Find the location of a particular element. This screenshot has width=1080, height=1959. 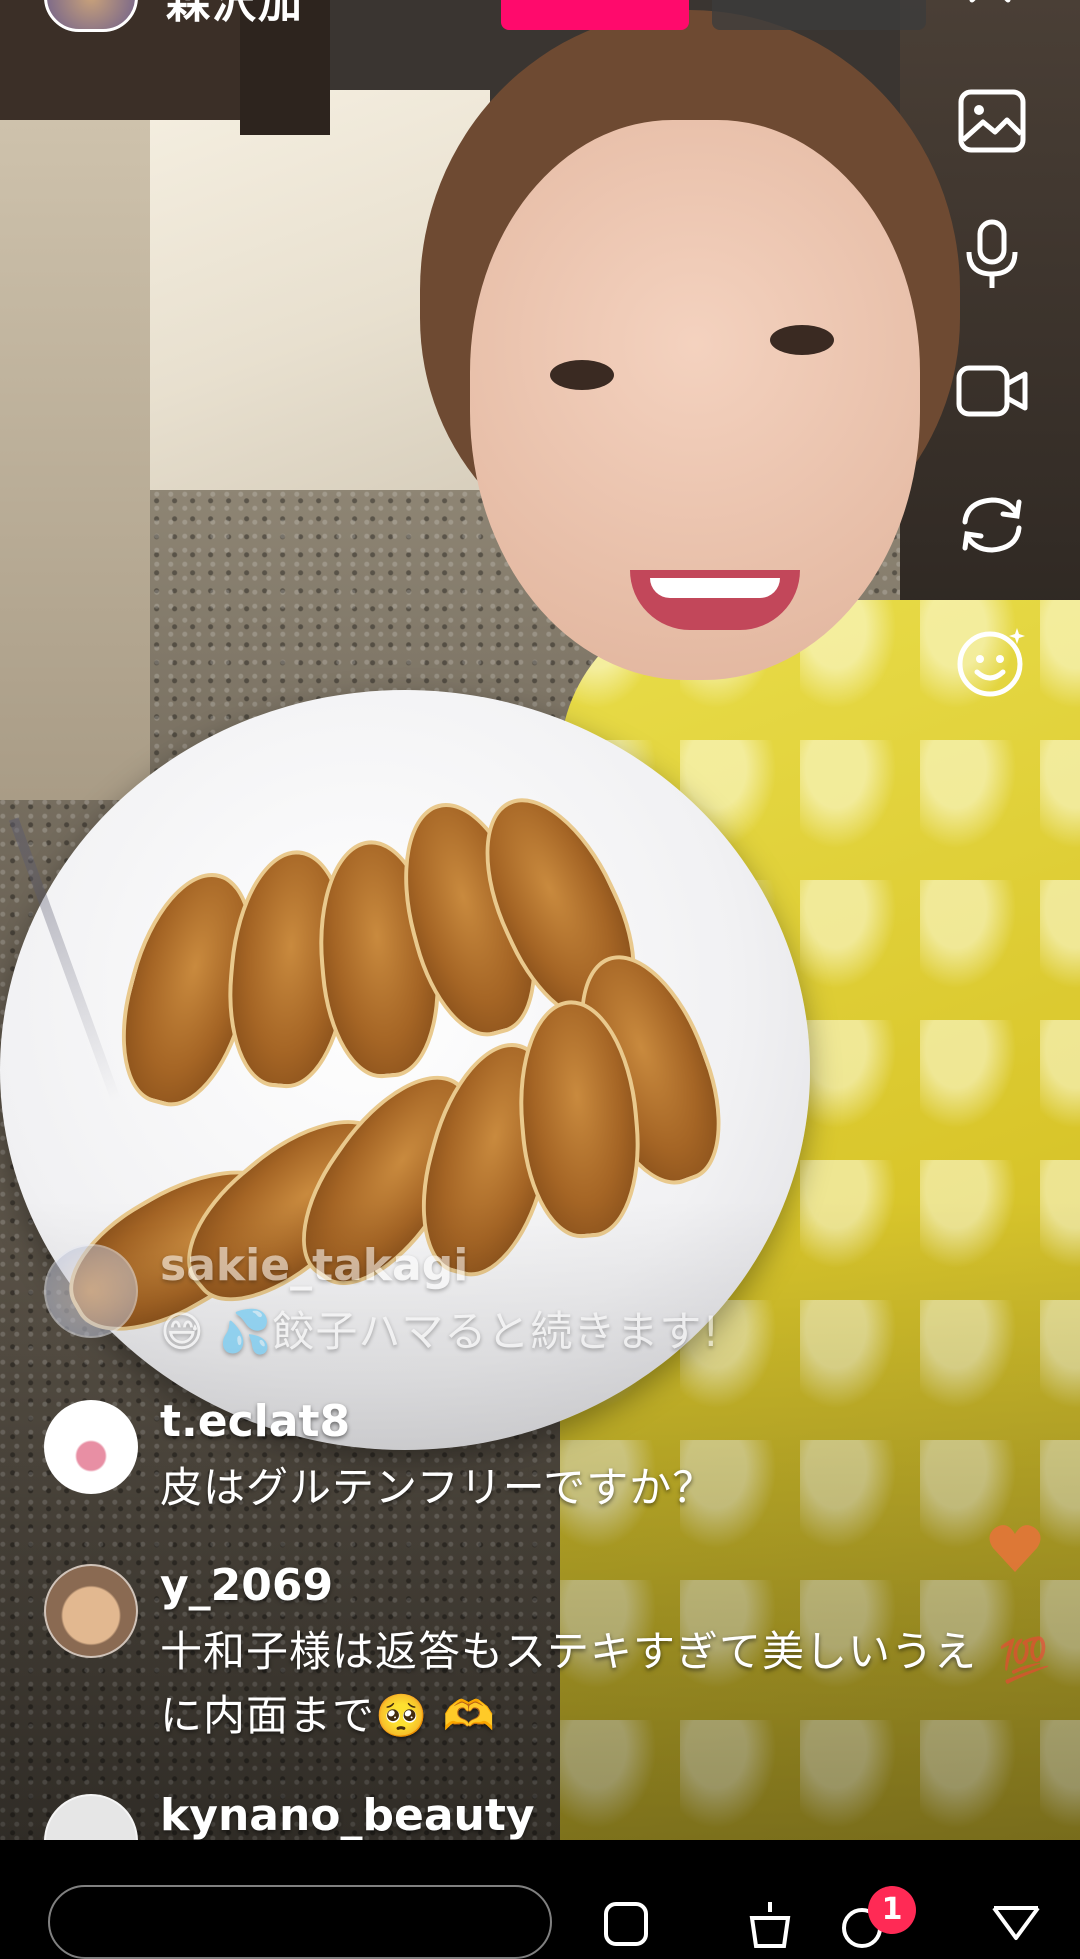

video-camera-button is located at coordinates (992, 391).